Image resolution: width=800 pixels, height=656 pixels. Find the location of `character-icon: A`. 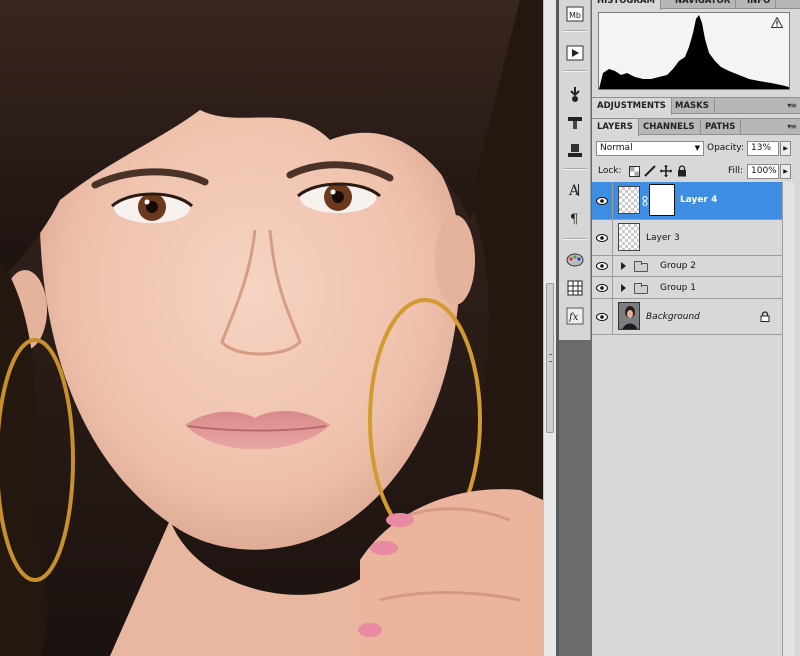

character-icon: A is located at coordinates (575, 190).